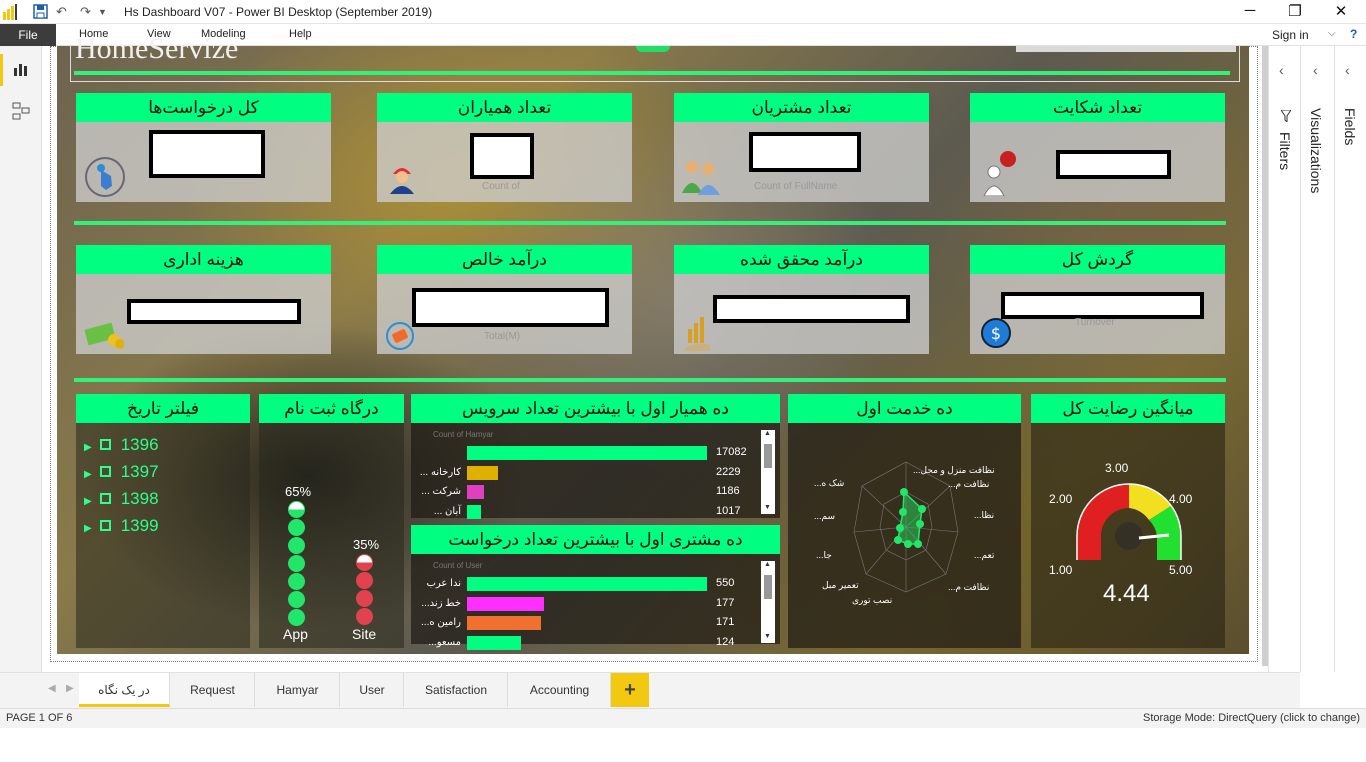 Image resolution: width=1366 pixels, height=762 pixels. I want to click on kpi-card-realized-income: درآمد محقق شده, so click(801, 299).